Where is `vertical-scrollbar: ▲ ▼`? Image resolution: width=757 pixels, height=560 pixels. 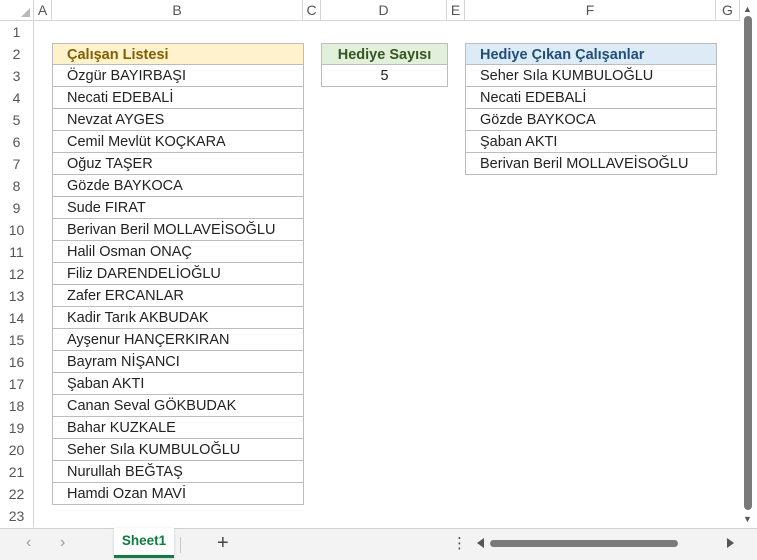 vertical-scrollbar: ▲ ▼ is located at coordinates (748, 264).